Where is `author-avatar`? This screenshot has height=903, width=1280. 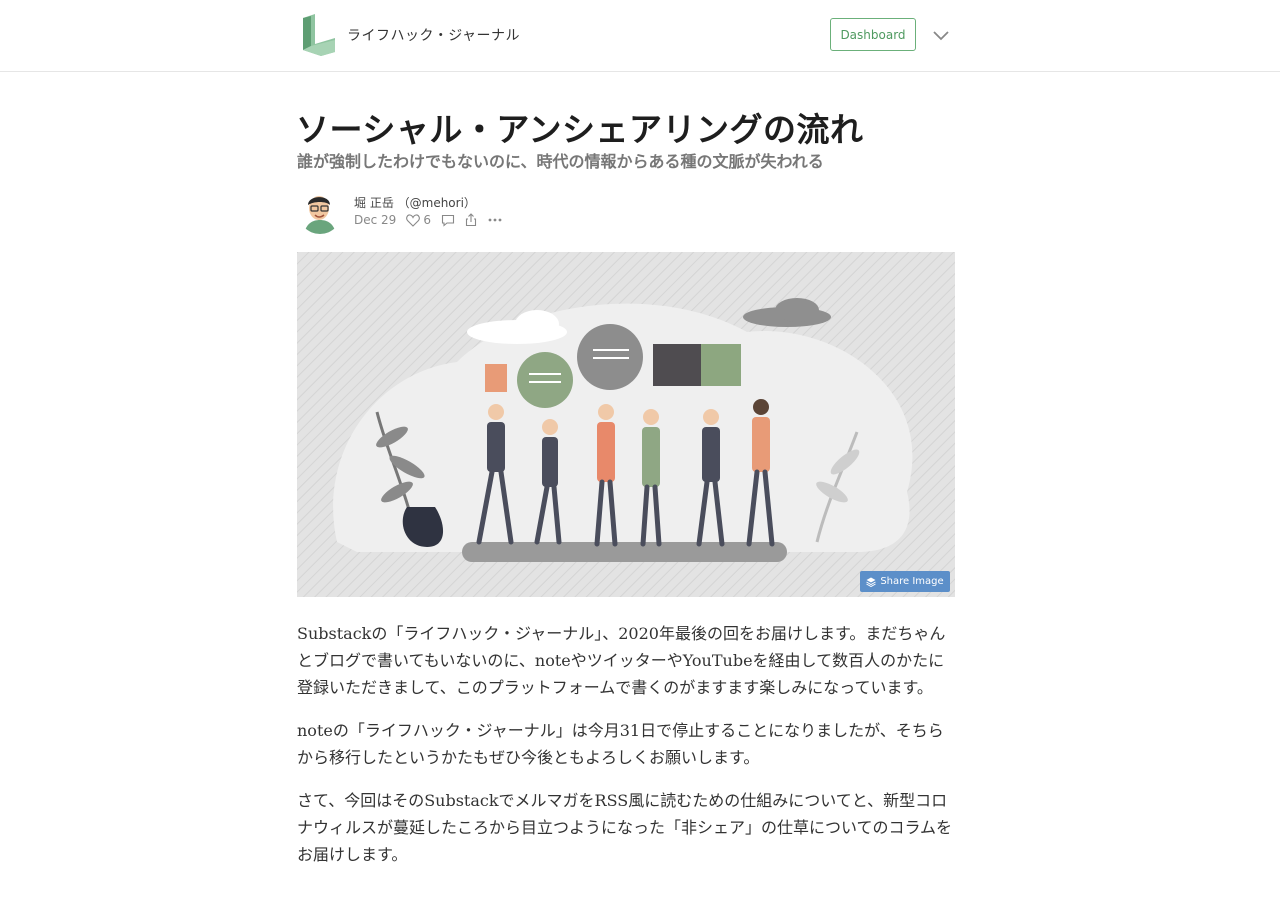
author-avatar is located at coordinates (320, 212).